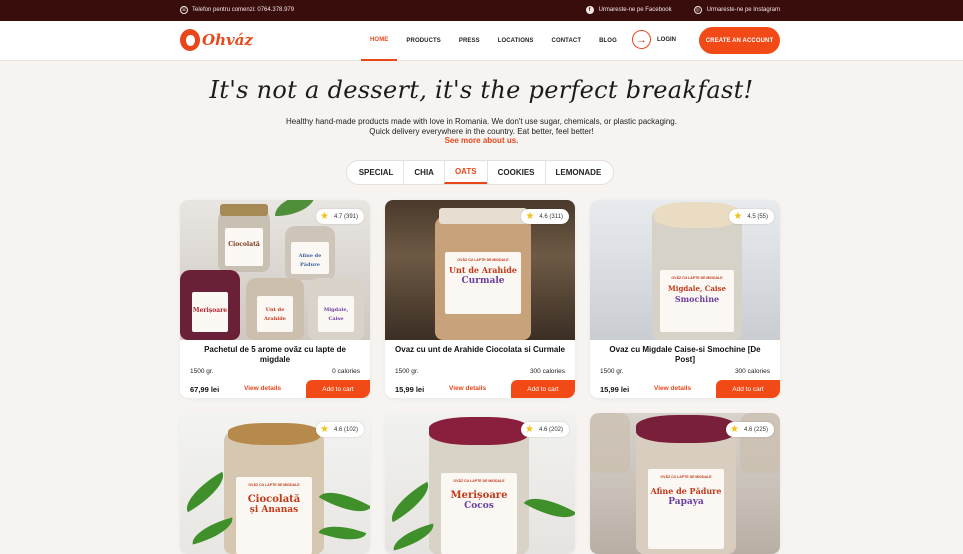 Image resolution: width=963 pixels, height=554 pixels. I want to click on rating-badge: ★ 4.5 (55), so click(751, 216).